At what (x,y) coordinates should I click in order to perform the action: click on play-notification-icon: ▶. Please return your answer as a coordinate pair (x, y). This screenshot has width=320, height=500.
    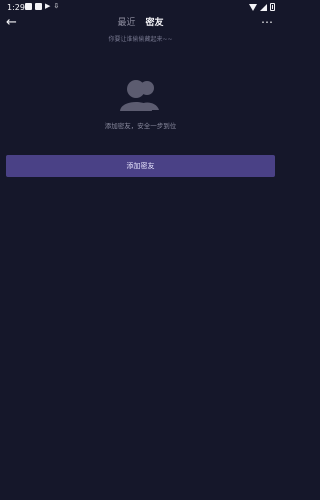
    Looking at the image, I should click on (48, 6).